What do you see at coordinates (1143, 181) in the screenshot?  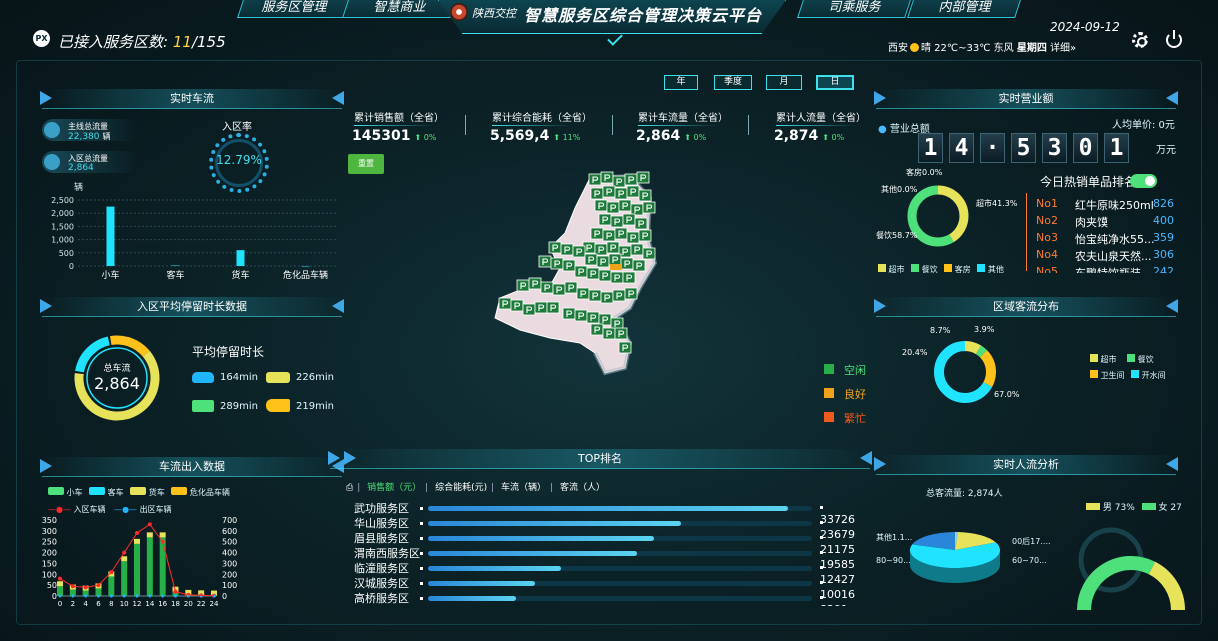 I see `hot-items-toggle` at bounding box center [1143, 181].